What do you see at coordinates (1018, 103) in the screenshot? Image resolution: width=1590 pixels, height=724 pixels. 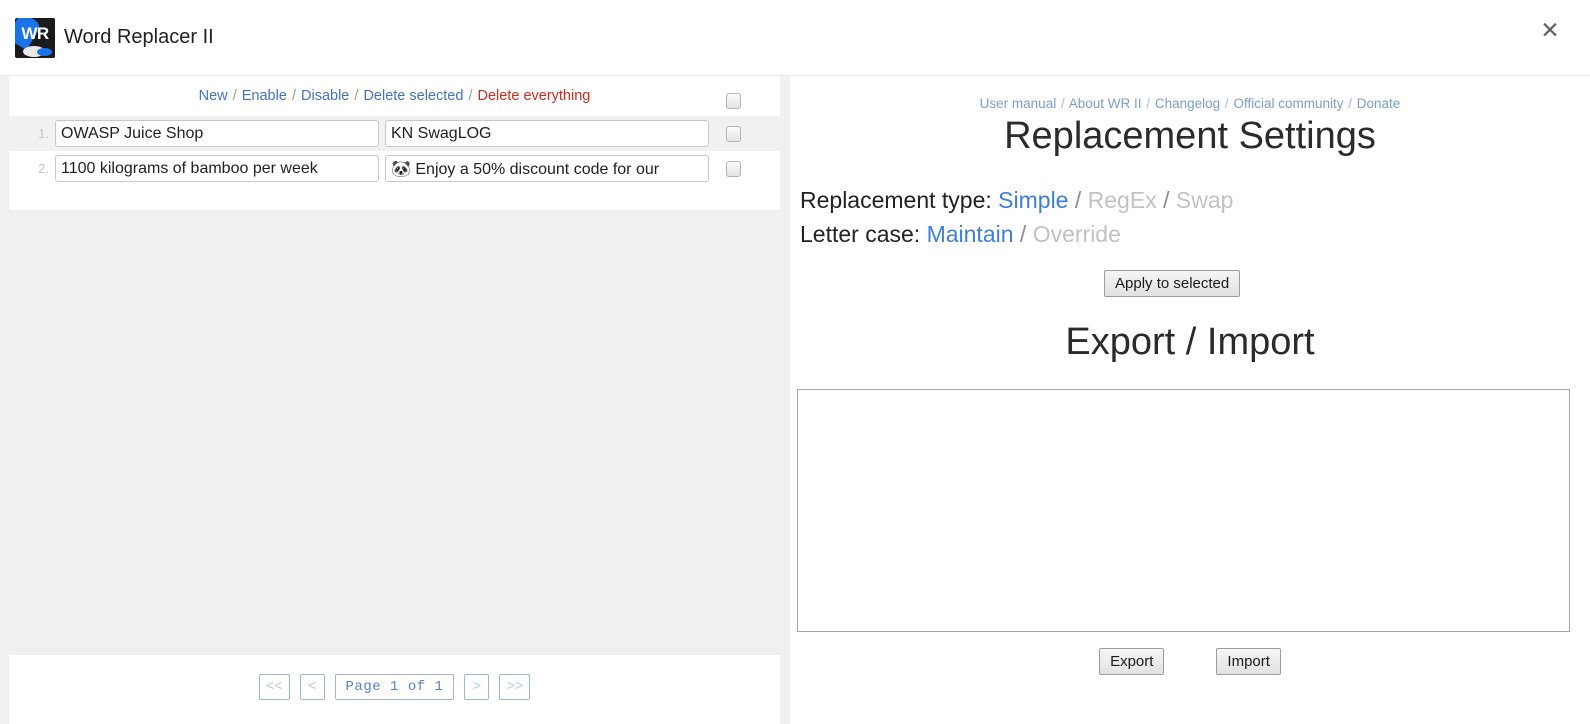 I see `link-user-manual: User manual` at bounding box center [1018, 103].